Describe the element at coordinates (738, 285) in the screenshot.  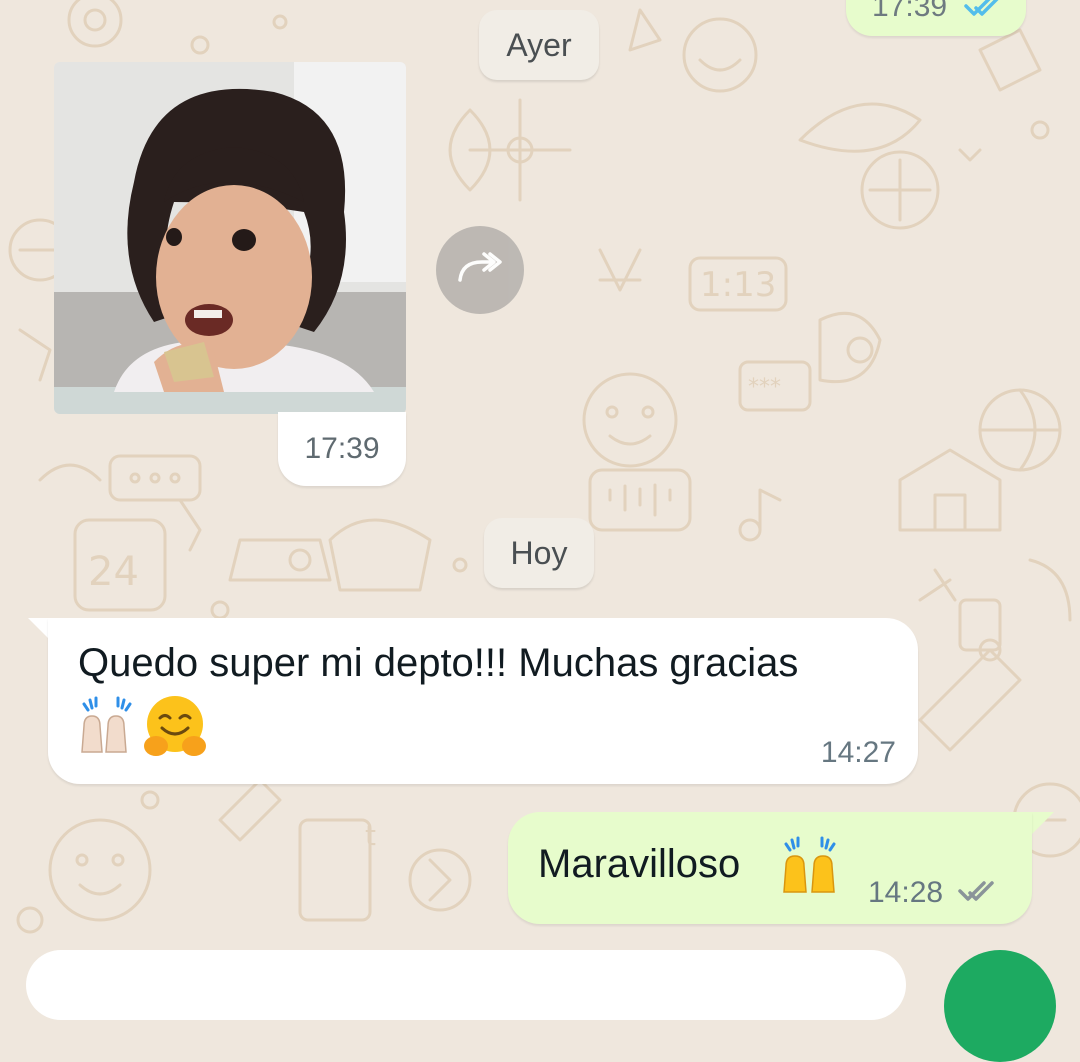
I see `svg-text: 1:13` at that location.